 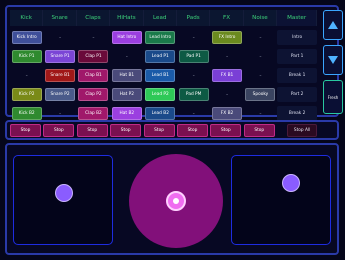 I want to click on clip-clap-p2: Clap P2, so click(x=93, y=94).